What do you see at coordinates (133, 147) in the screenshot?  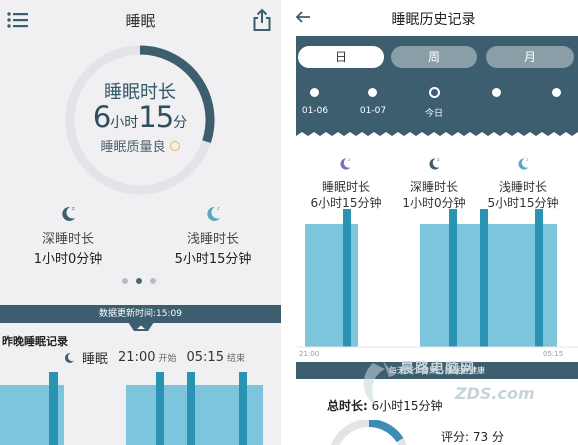 I see `sleep-quality-text: 睡眠质量良` at bounding box center [133, 147].